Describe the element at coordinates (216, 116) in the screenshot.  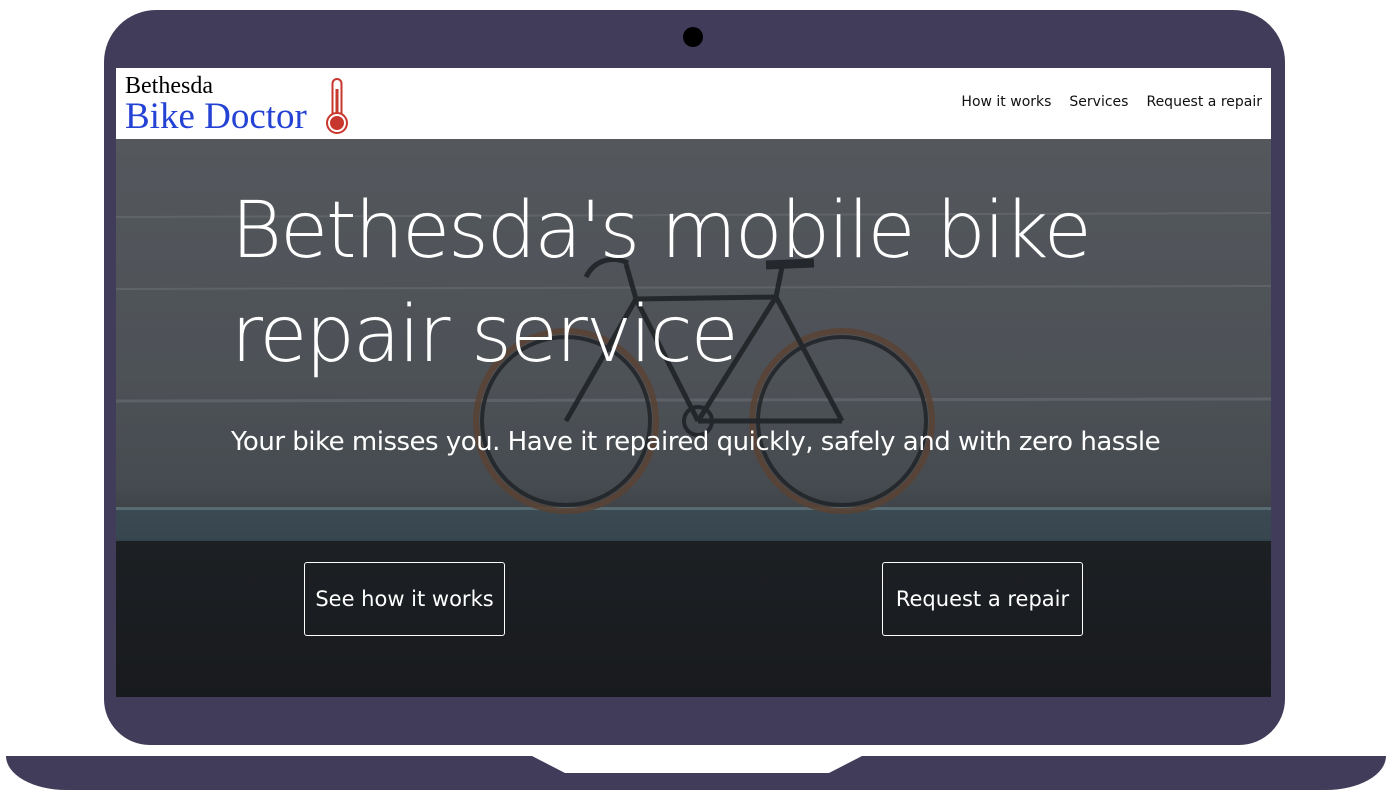
I see `logo-line-2: Bike Doctor` at that location.